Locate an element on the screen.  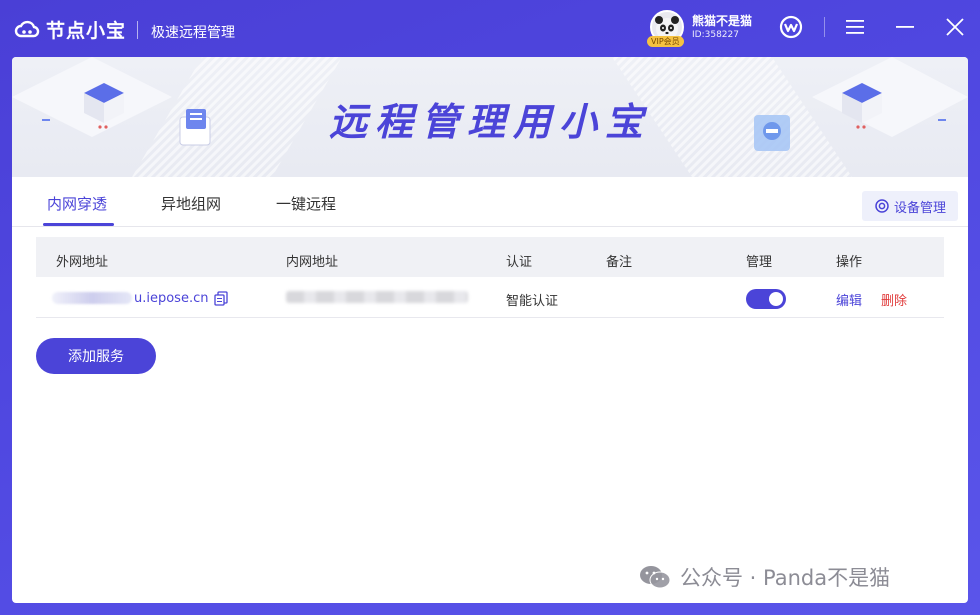
active-tab-indicator is located at coordinates (78, 224).